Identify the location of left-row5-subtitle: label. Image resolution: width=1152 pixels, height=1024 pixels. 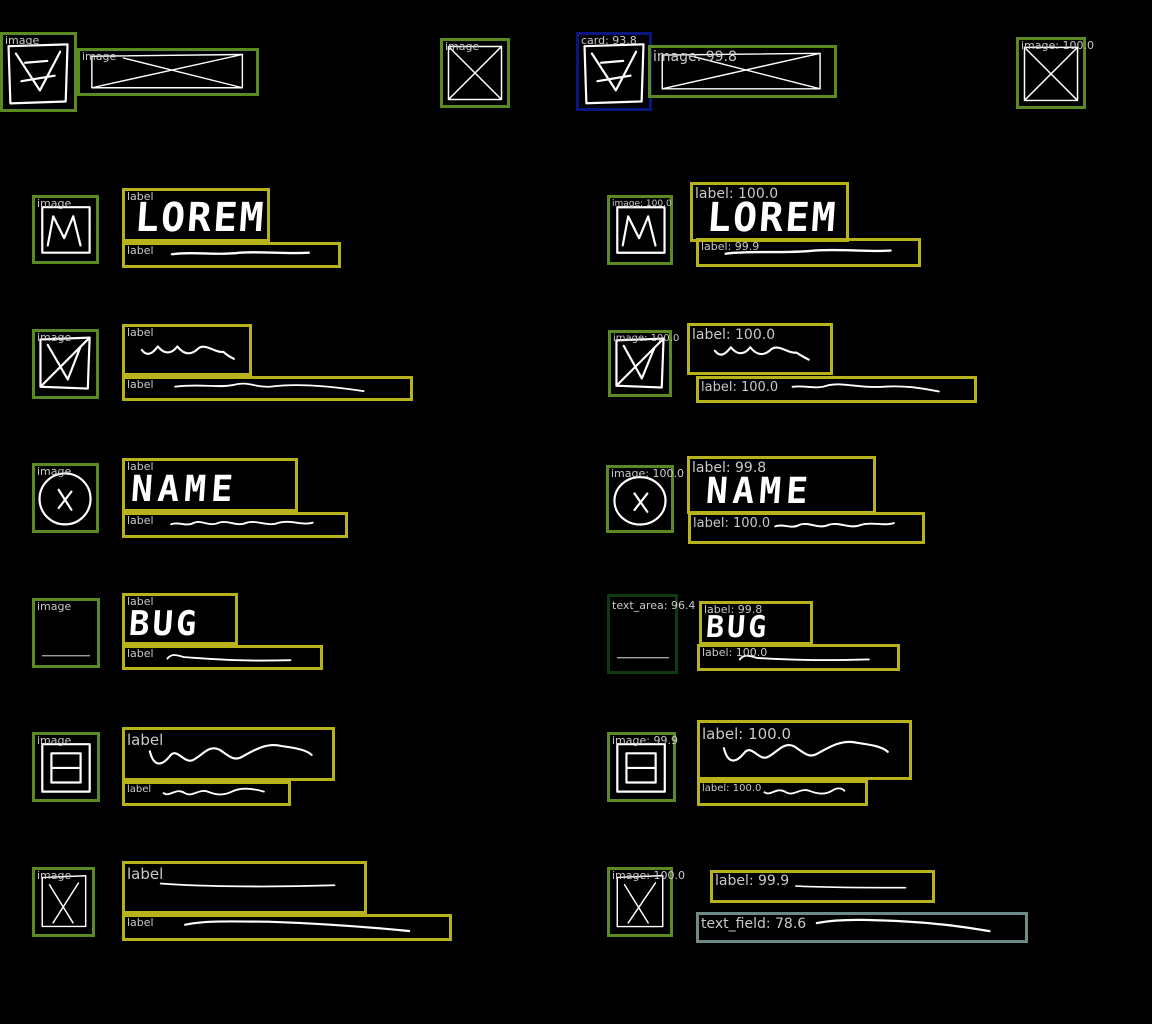
(206, 793).